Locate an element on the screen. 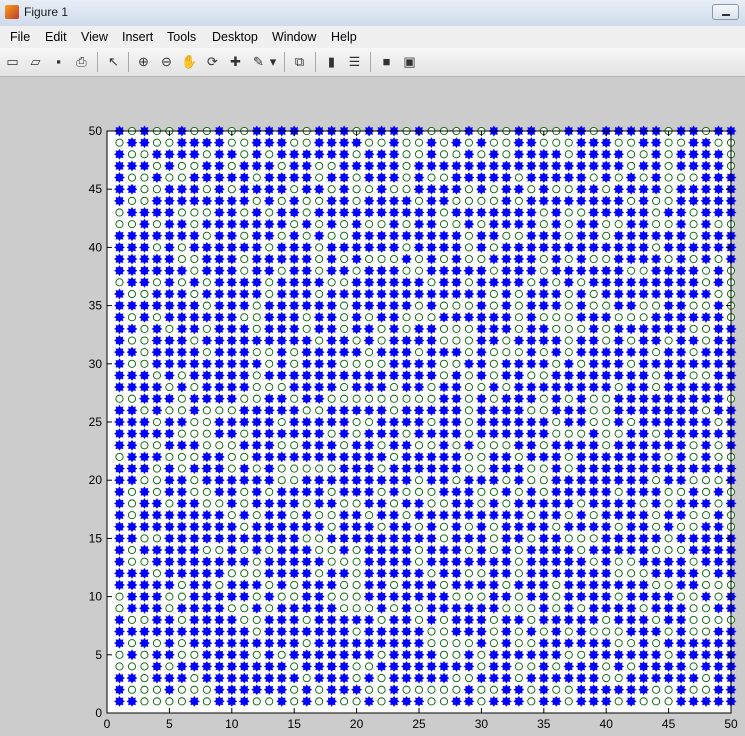 The height and width of the screenshot is (736, 745). save-icon: ▪ is located at coordinates (58, 61).